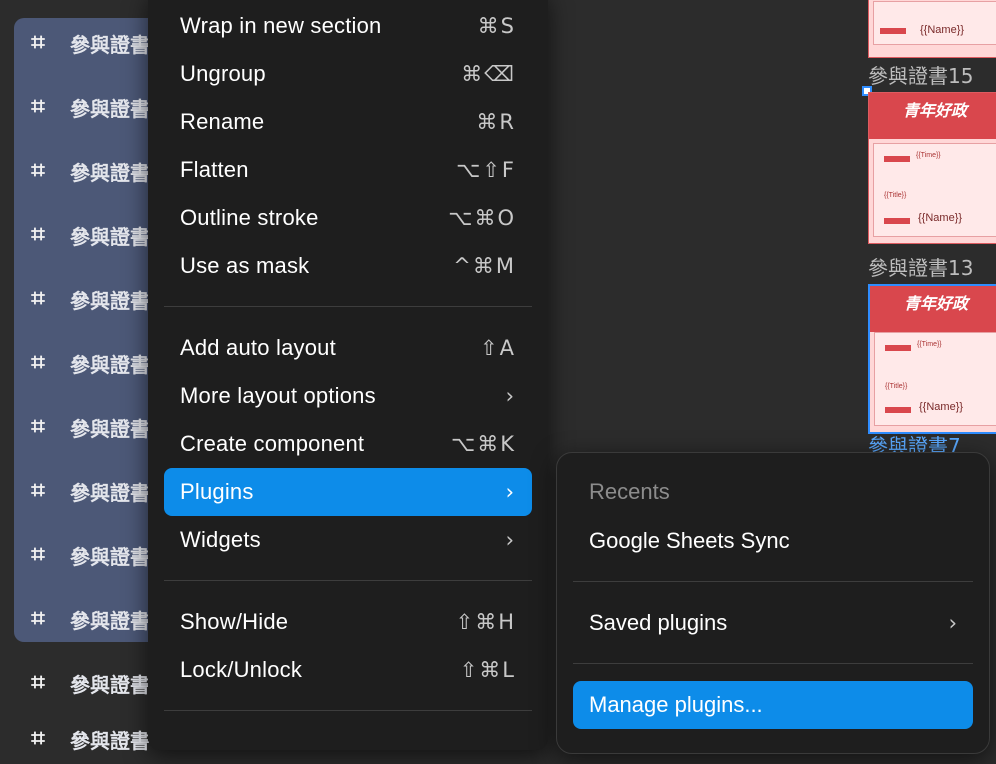 This screenshot has width=996, height=764. I want to click on menu-item-label: Outline stroke, so click(249, 217).